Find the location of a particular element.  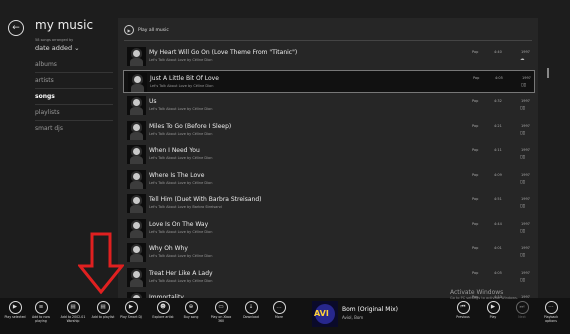

play-smart-dj-button: ▶ Play Smart DJ is located at coordinates (131, 317).